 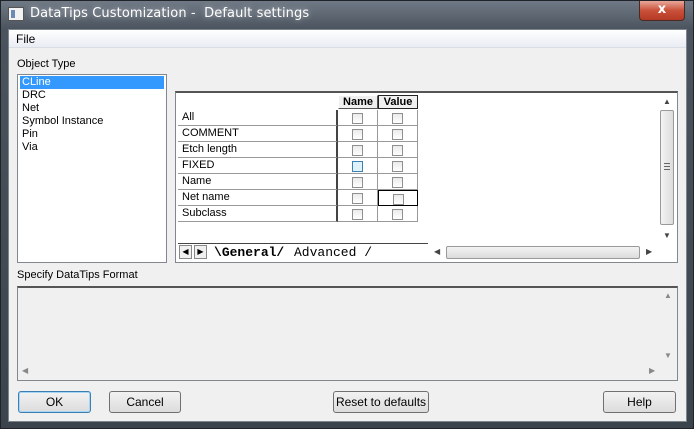 I want to click on grid-row-label: Name, so click(x=258, y=182).